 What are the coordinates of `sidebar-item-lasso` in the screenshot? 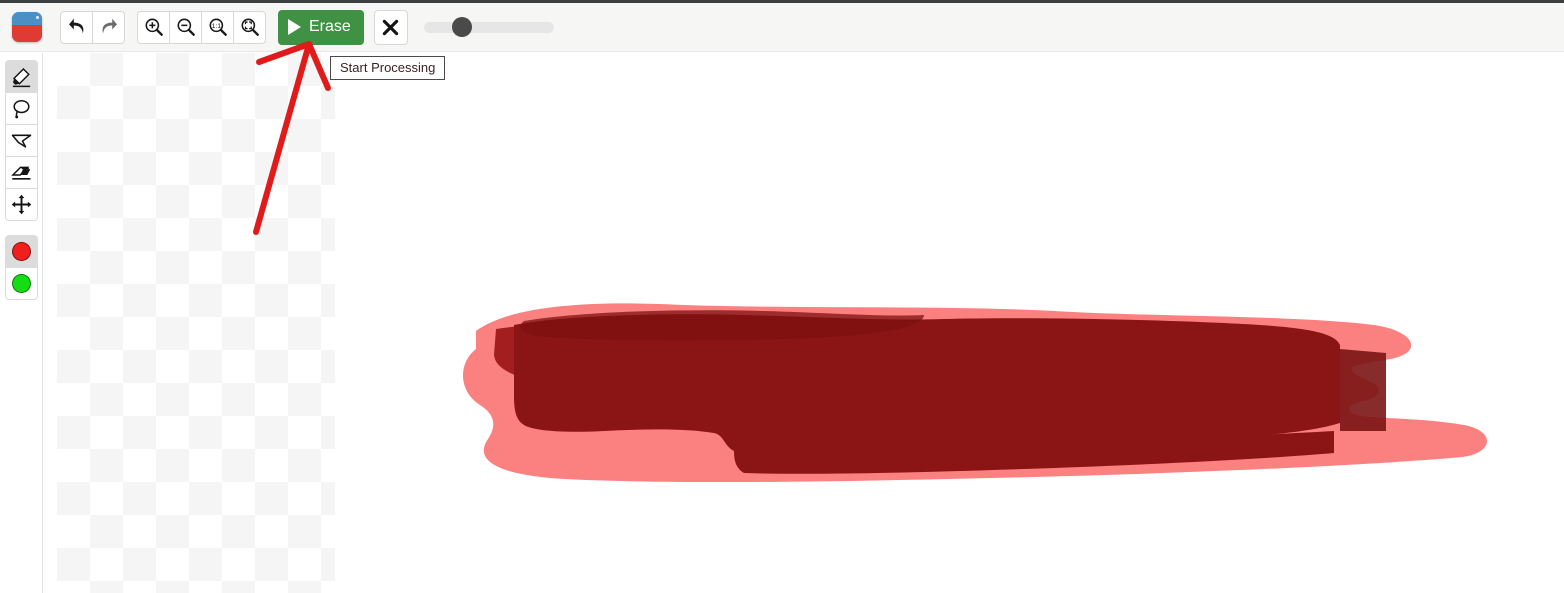 It's located at (21, 108).